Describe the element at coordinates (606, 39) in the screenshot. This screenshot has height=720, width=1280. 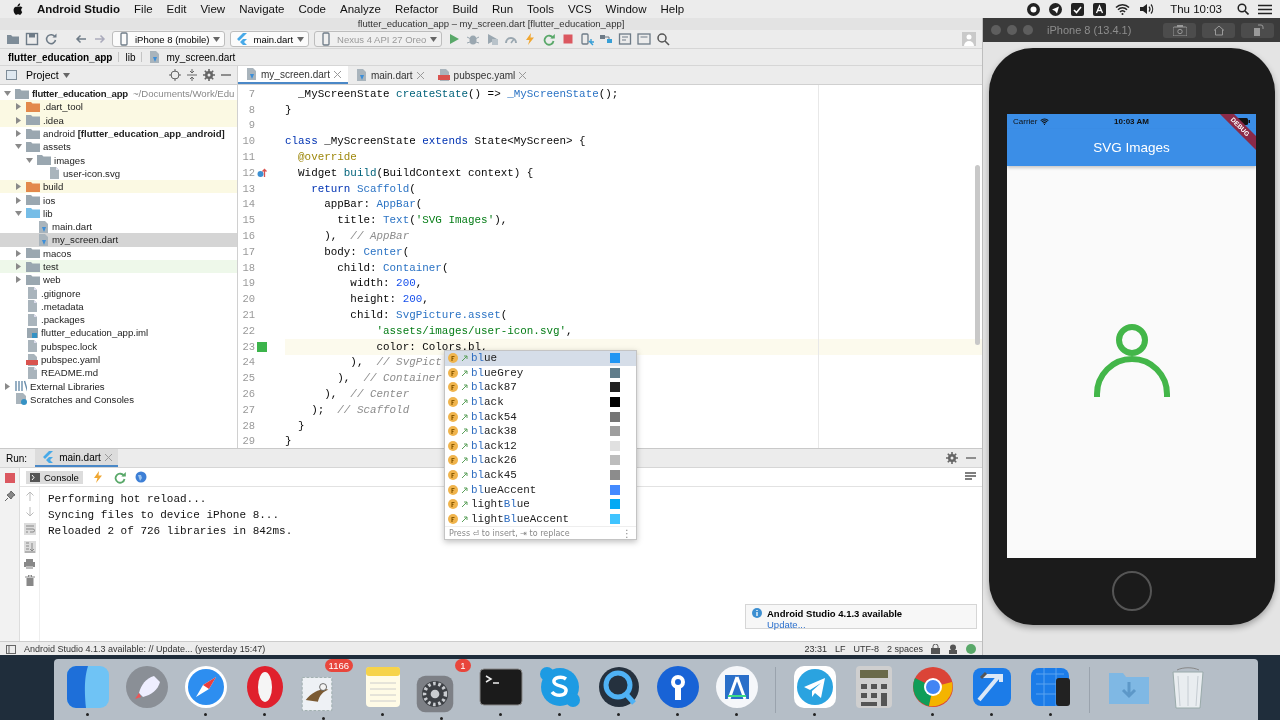
I see `project-structure-icon` at that location.